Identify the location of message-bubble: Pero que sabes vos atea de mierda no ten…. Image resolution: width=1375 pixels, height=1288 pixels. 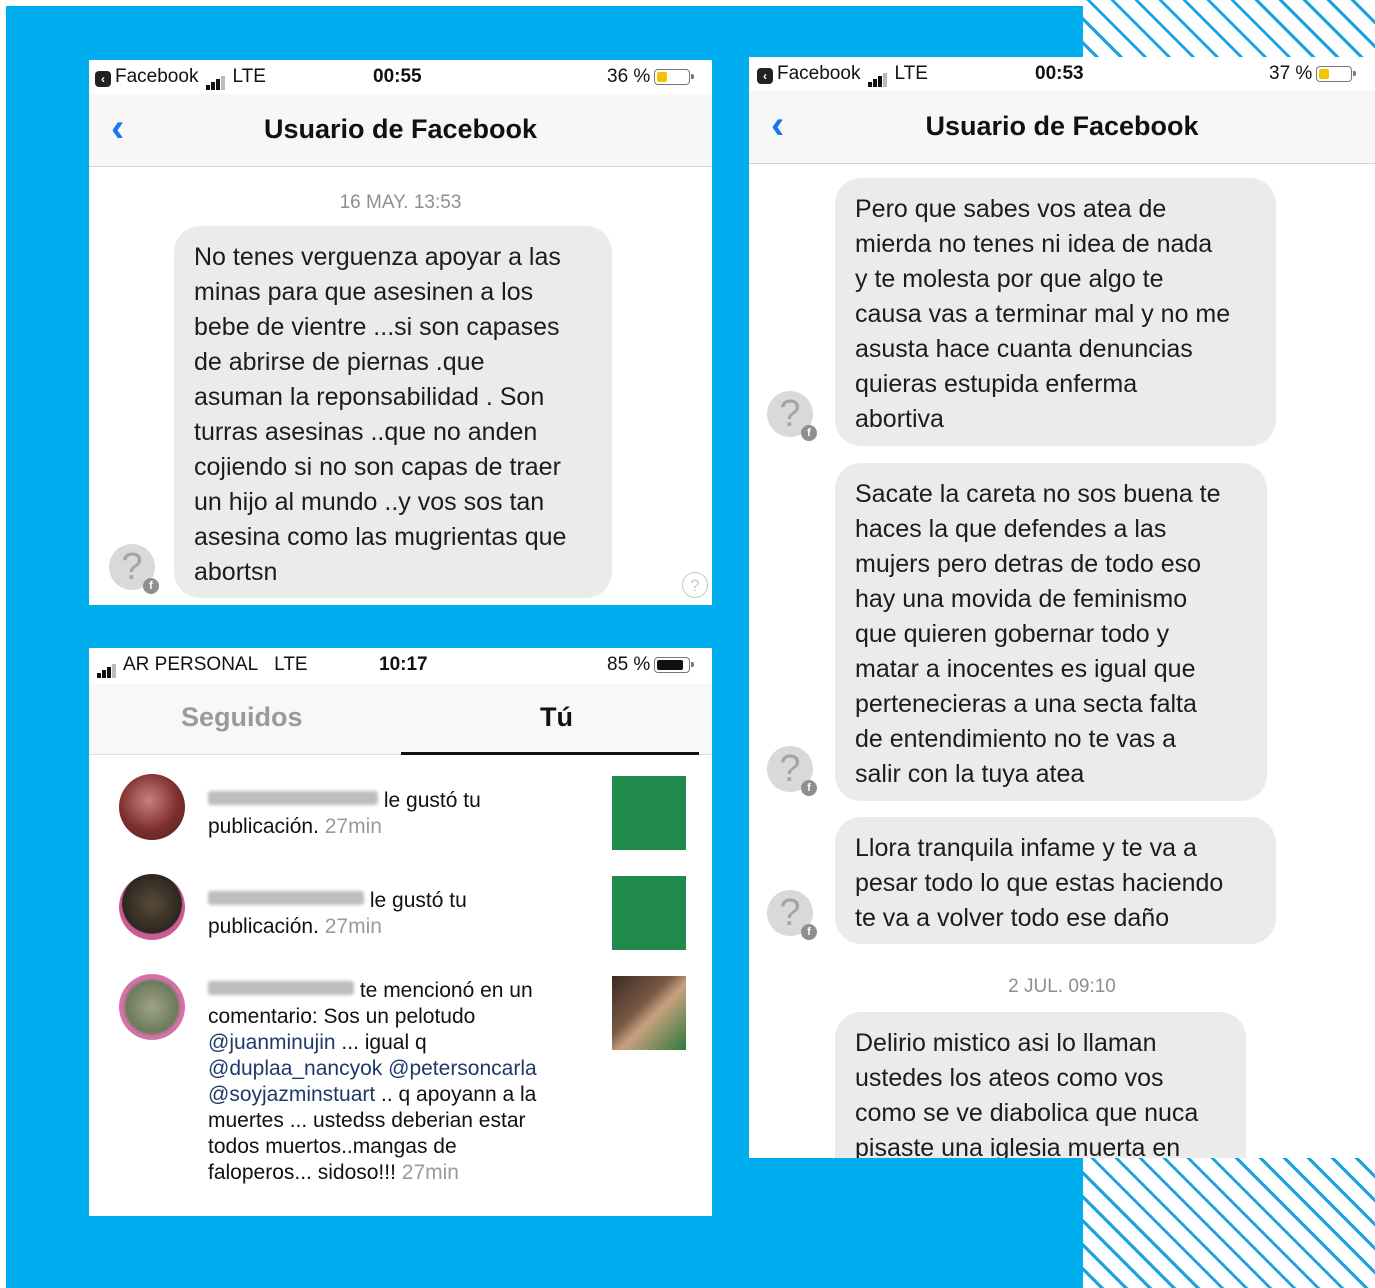
(1055, 312).